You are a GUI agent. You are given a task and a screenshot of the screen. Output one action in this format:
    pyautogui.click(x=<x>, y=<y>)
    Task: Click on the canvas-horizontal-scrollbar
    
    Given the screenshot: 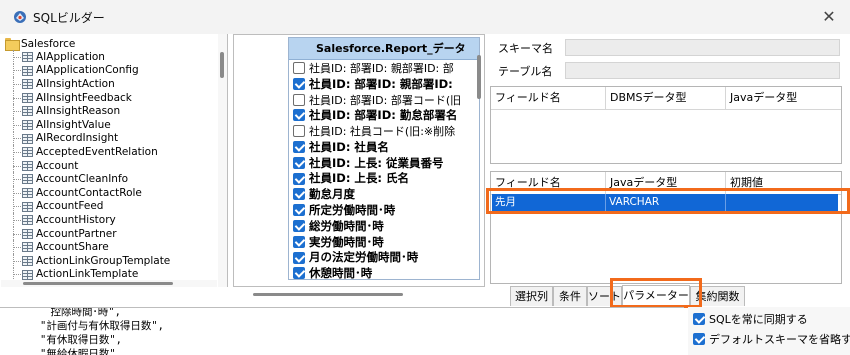 What is the action you would take?
    pyautogui.click(x=358, y=295)
    